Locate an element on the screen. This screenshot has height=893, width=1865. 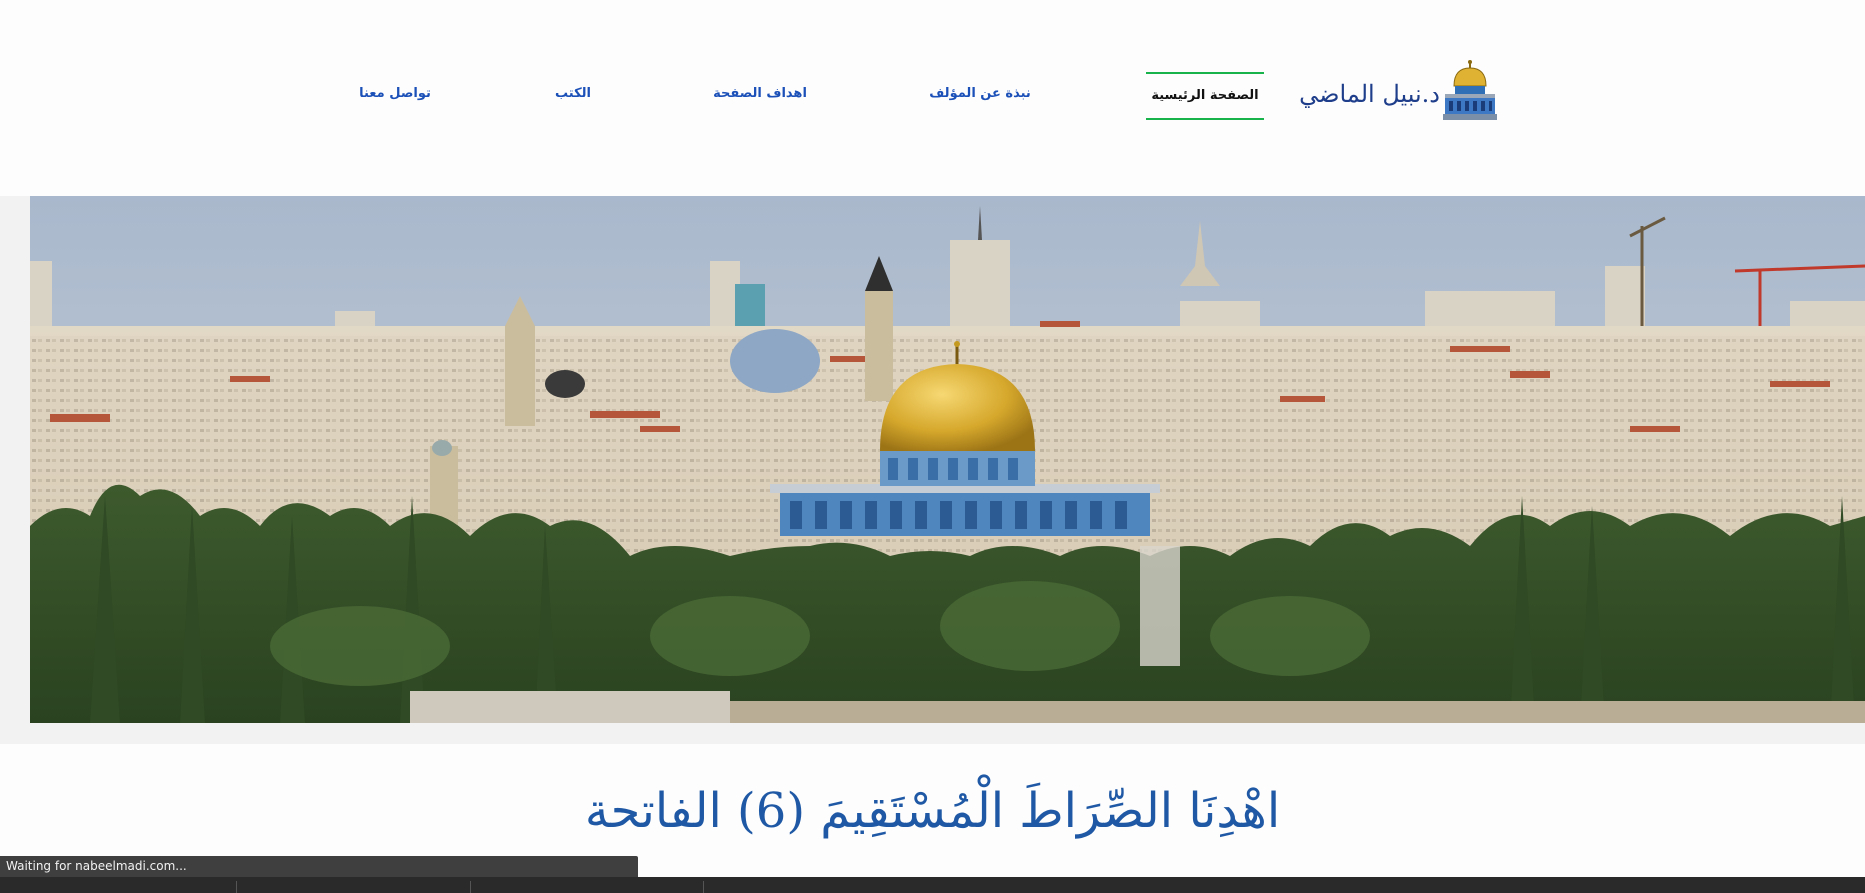
taskbar is located at coordinates (932, 885).